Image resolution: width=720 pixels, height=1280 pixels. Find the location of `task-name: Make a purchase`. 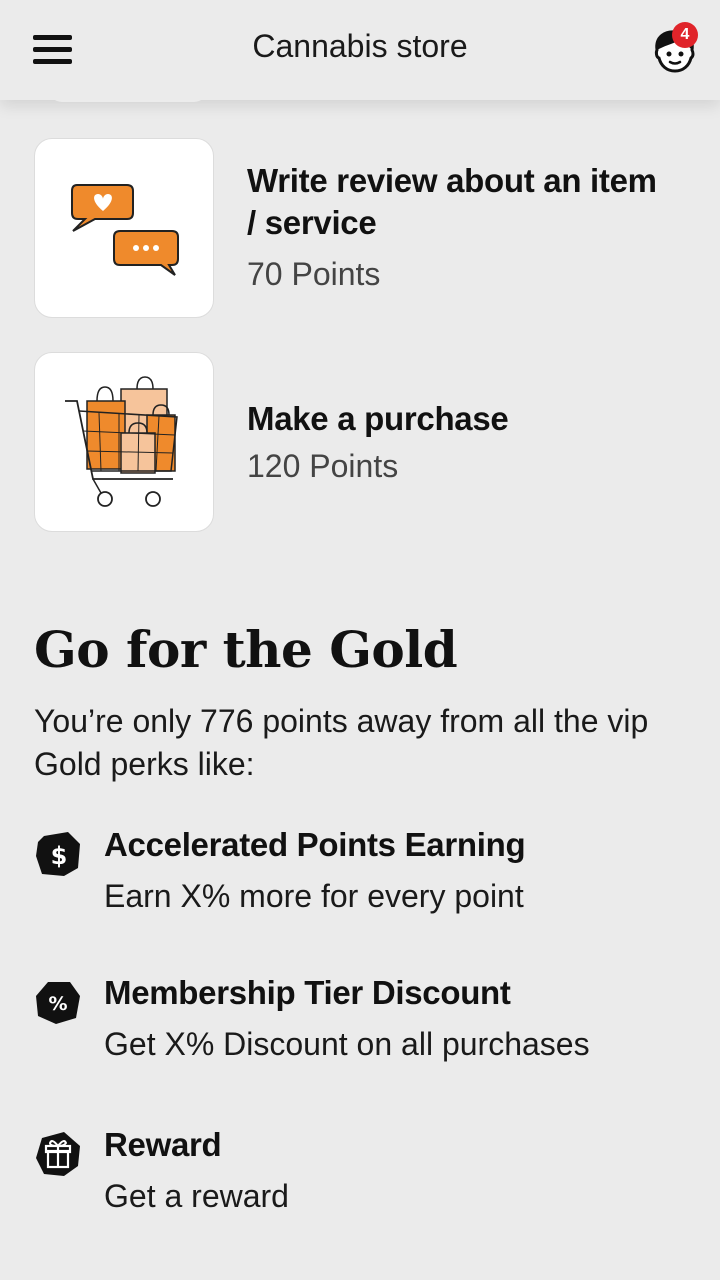

task-name: Make a purchase is located at coordinates (378, 418).